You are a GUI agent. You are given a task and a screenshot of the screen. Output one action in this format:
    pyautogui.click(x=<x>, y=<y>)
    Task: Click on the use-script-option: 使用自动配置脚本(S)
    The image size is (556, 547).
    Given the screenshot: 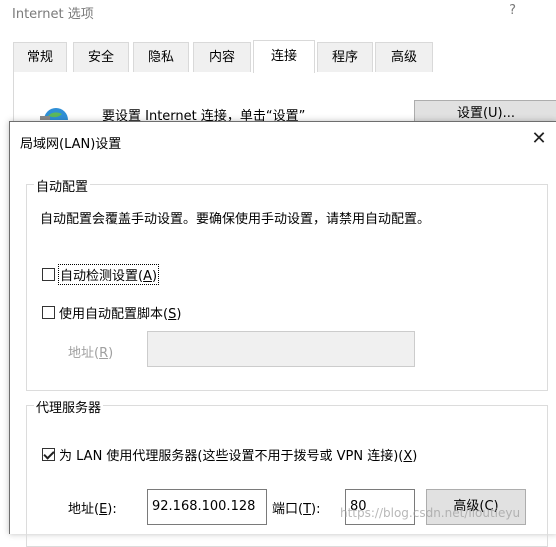 What is the action you would take?
    pyautogui.click(x=111, y=312)
    